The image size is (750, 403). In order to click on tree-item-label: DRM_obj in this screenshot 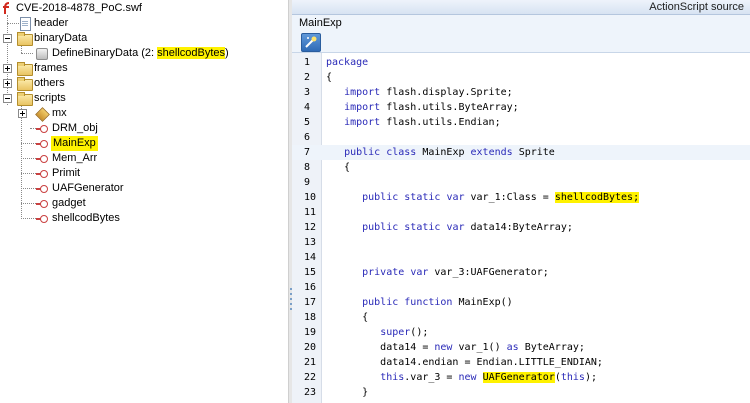, I will do `click(75, 128)`.